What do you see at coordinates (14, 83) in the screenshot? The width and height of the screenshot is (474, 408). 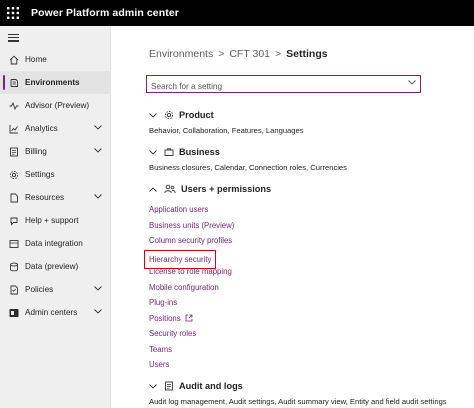 I see `environments-icon` at bounding box center [14, 83].